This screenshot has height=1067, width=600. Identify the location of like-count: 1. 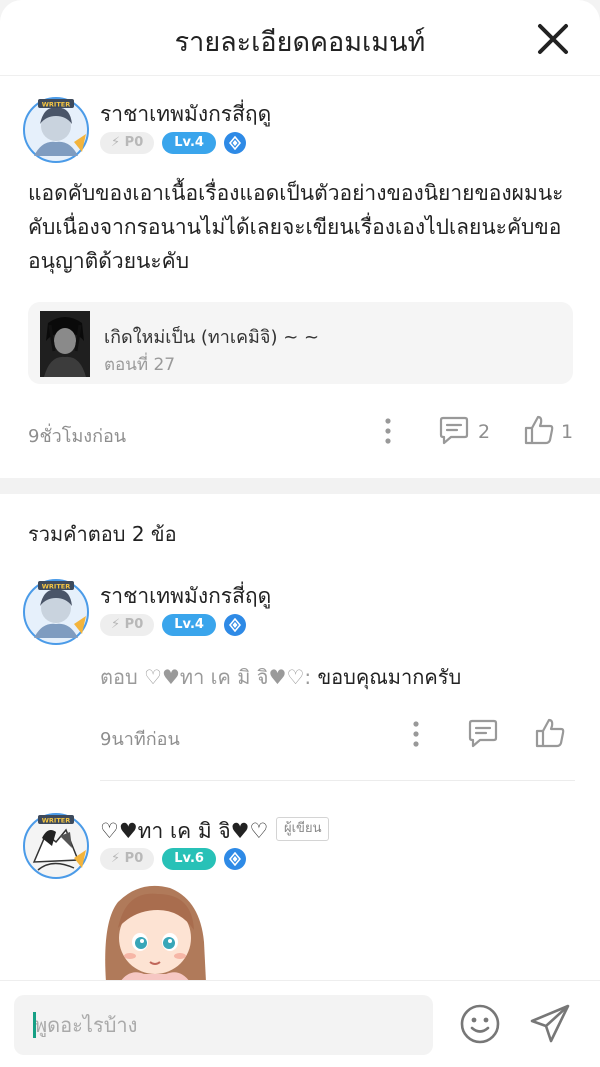
(567, 432).